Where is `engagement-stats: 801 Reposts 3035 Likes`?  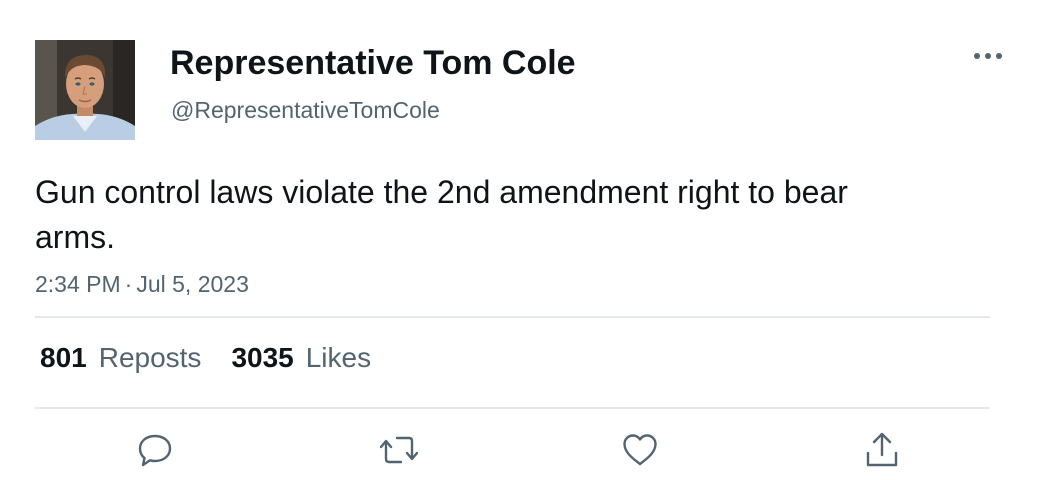
engagement-stats: 801 Reposts 3035 Likes is located at coordinates (205, 358).